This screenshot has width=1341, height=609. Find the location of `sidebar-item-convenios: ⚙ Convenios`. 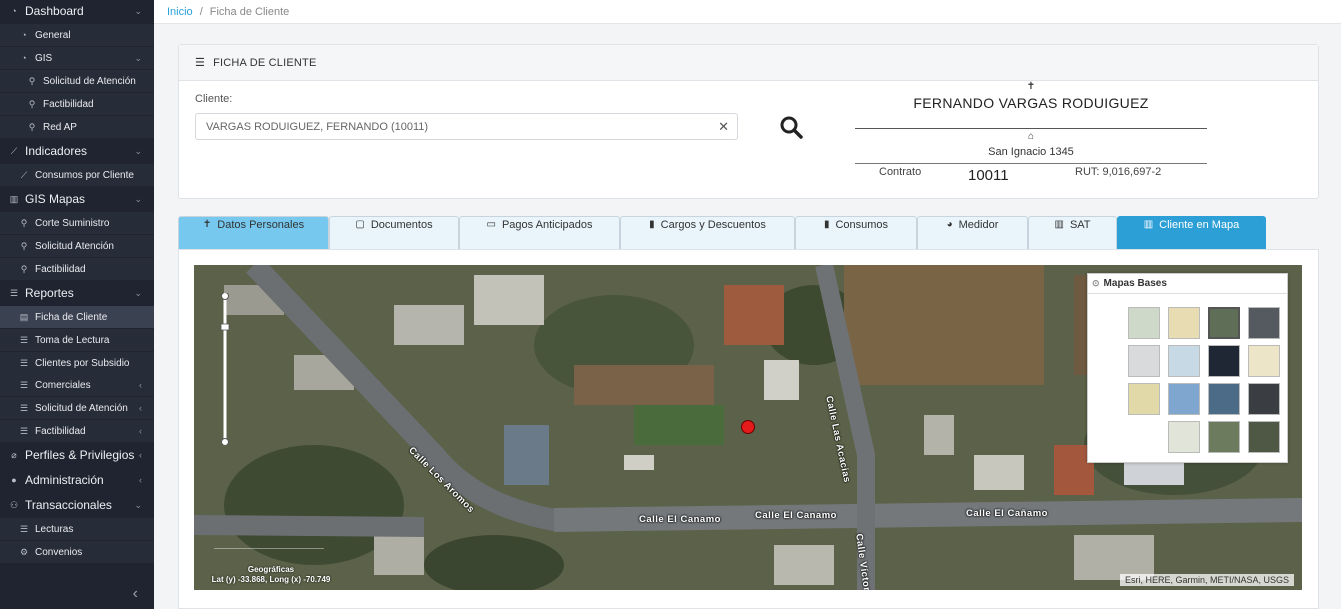

sidebar-item-convenios: ⚙ Convenios is located at coordinates (77, 552).